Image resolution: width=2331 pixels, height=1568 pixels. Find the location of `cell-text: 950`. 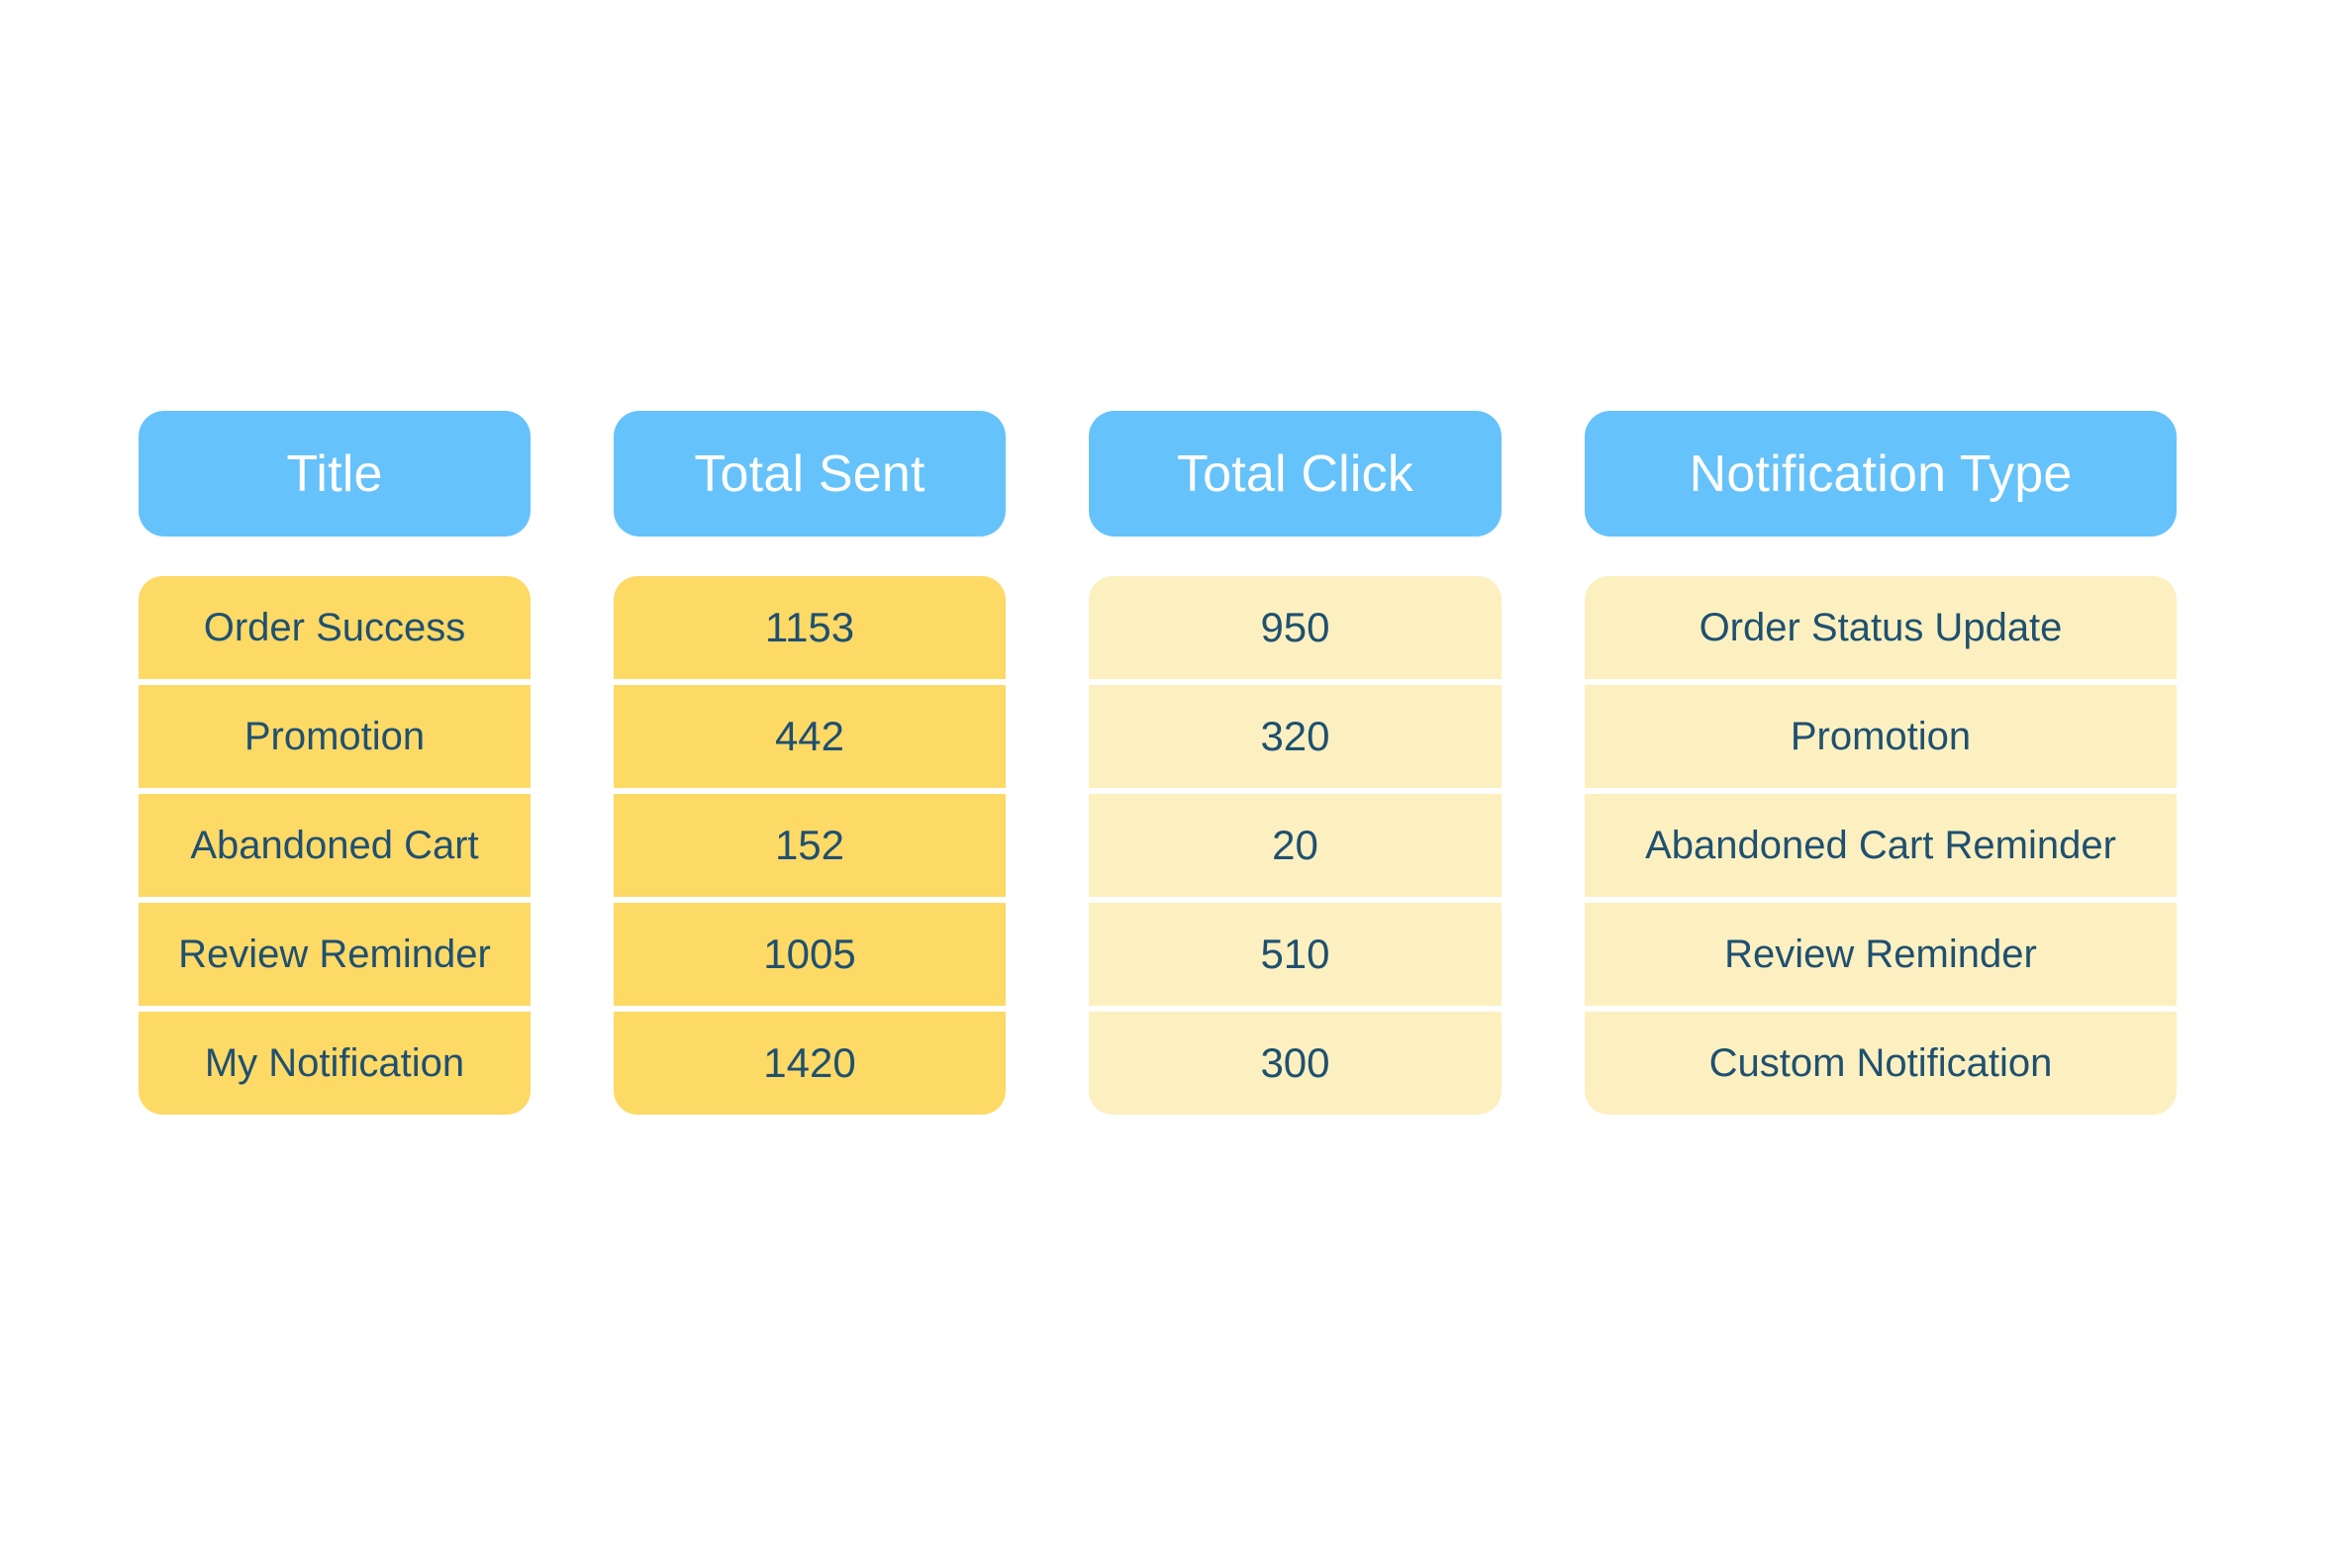

cell-text: 950 is located at coordinates (1295, 627).